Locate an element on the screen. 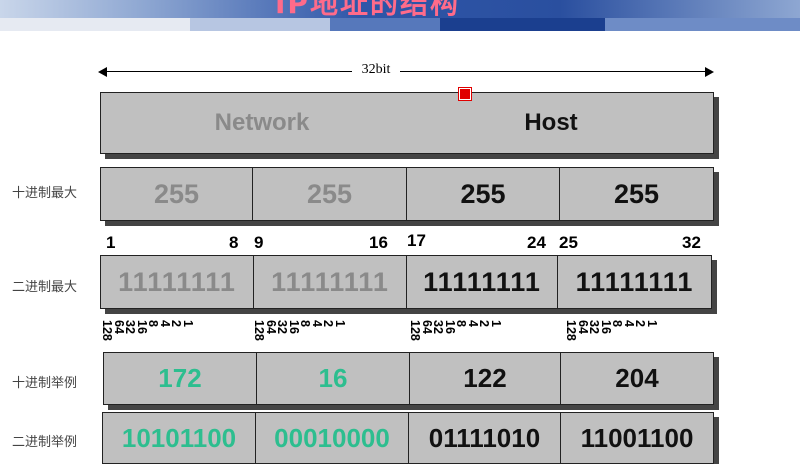 The width and height of the screenshot is (800, 464). network-label: Network is located at coordinates (262, 122).